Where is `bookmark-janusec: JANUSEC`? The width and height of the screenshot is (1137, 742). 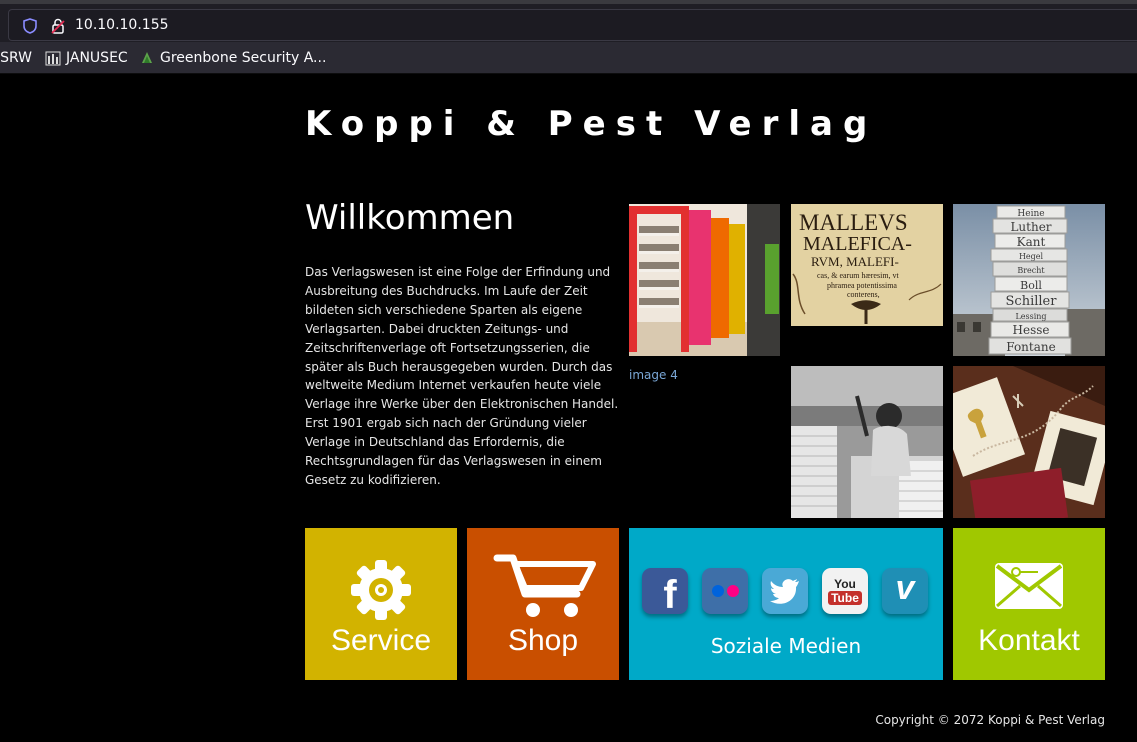
bookmark-janusec: JANUSEC is located at coordinates (86, 58).